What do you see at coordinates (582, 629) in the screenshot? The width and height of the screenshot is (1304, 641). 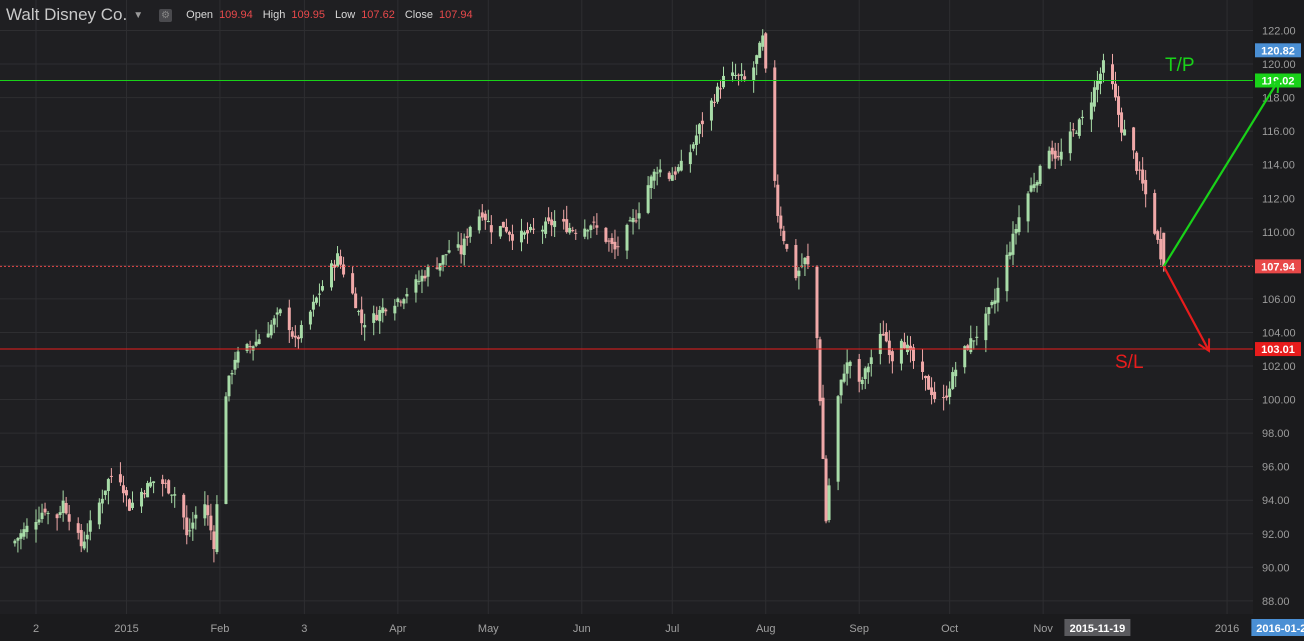 I see `x-tick-label: Jun` at bounding box center [582, 629].